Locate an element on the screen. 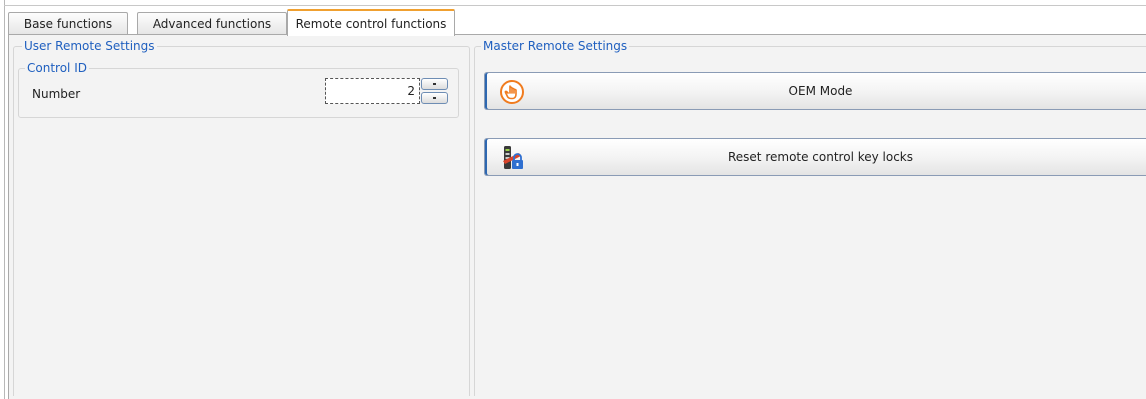 This screenshot has height=399, width=1146. oem-mode-button: OEM Mode is located at coordinates (815, 91).